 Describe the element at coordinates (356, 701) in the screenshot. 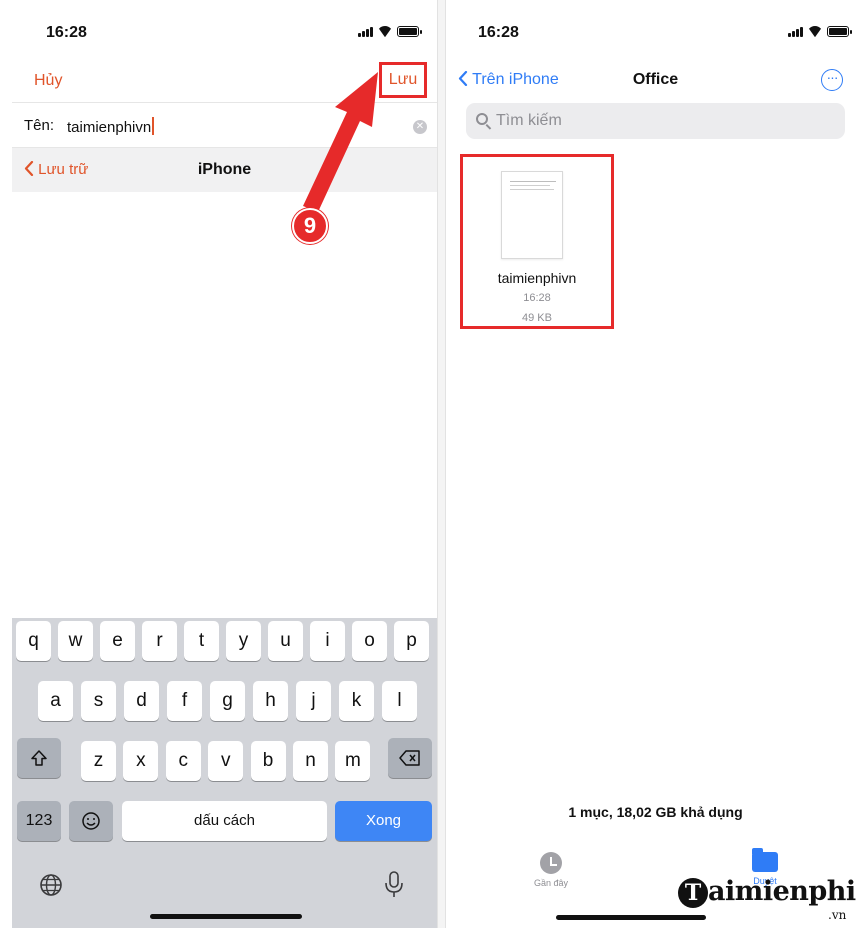

I see `key-k: k` at that location.